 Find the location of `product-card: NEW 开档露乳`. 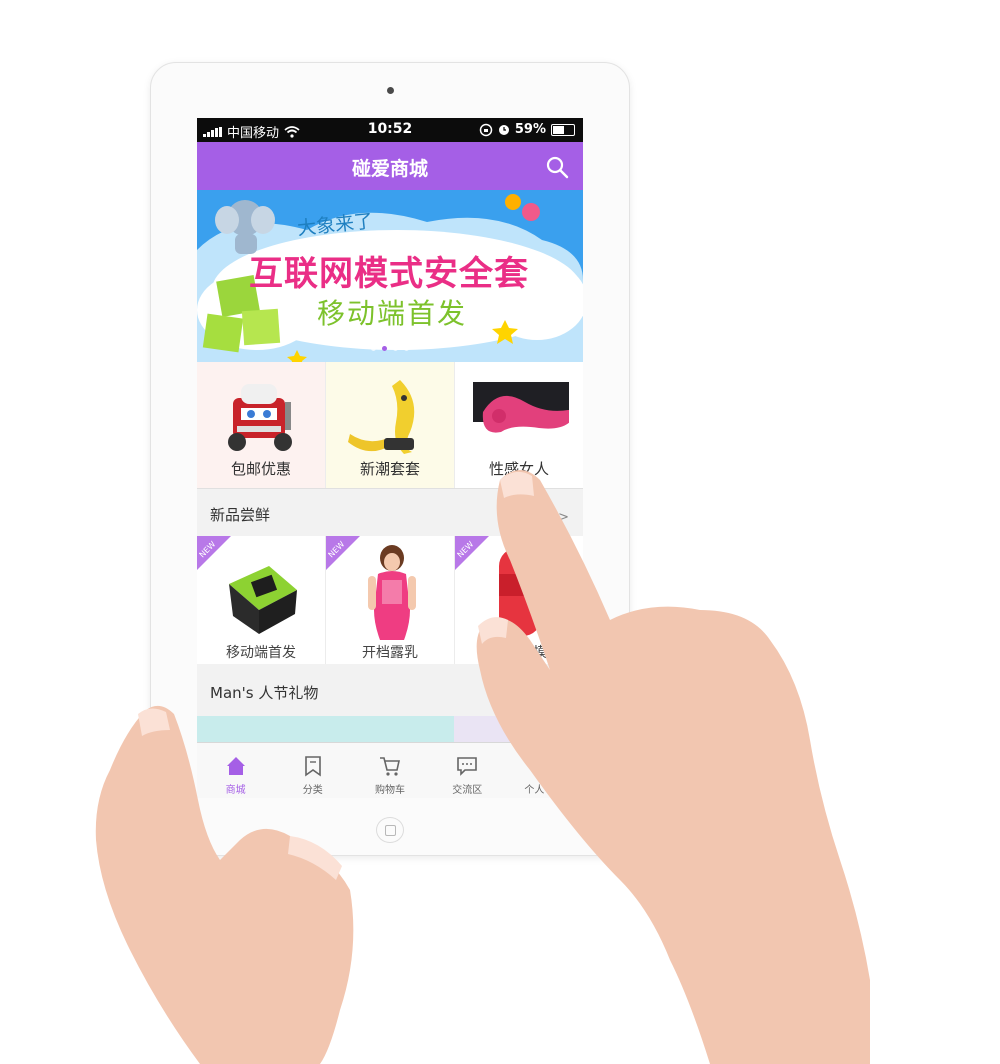

product-card: NEW 开档露乳 is located at coordinates (390, 600).